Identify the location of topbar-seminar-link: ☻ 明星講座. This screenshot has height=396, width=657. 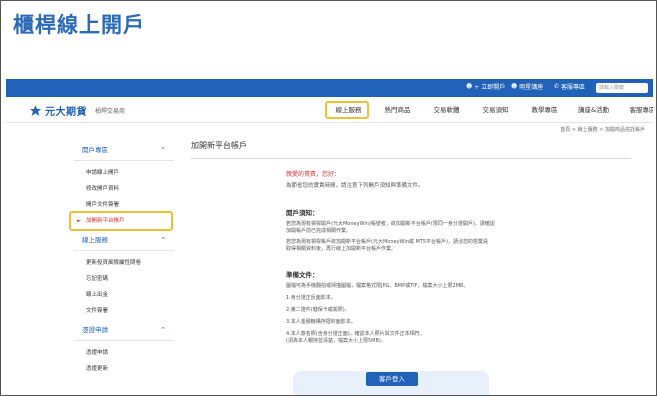
(527, 86).